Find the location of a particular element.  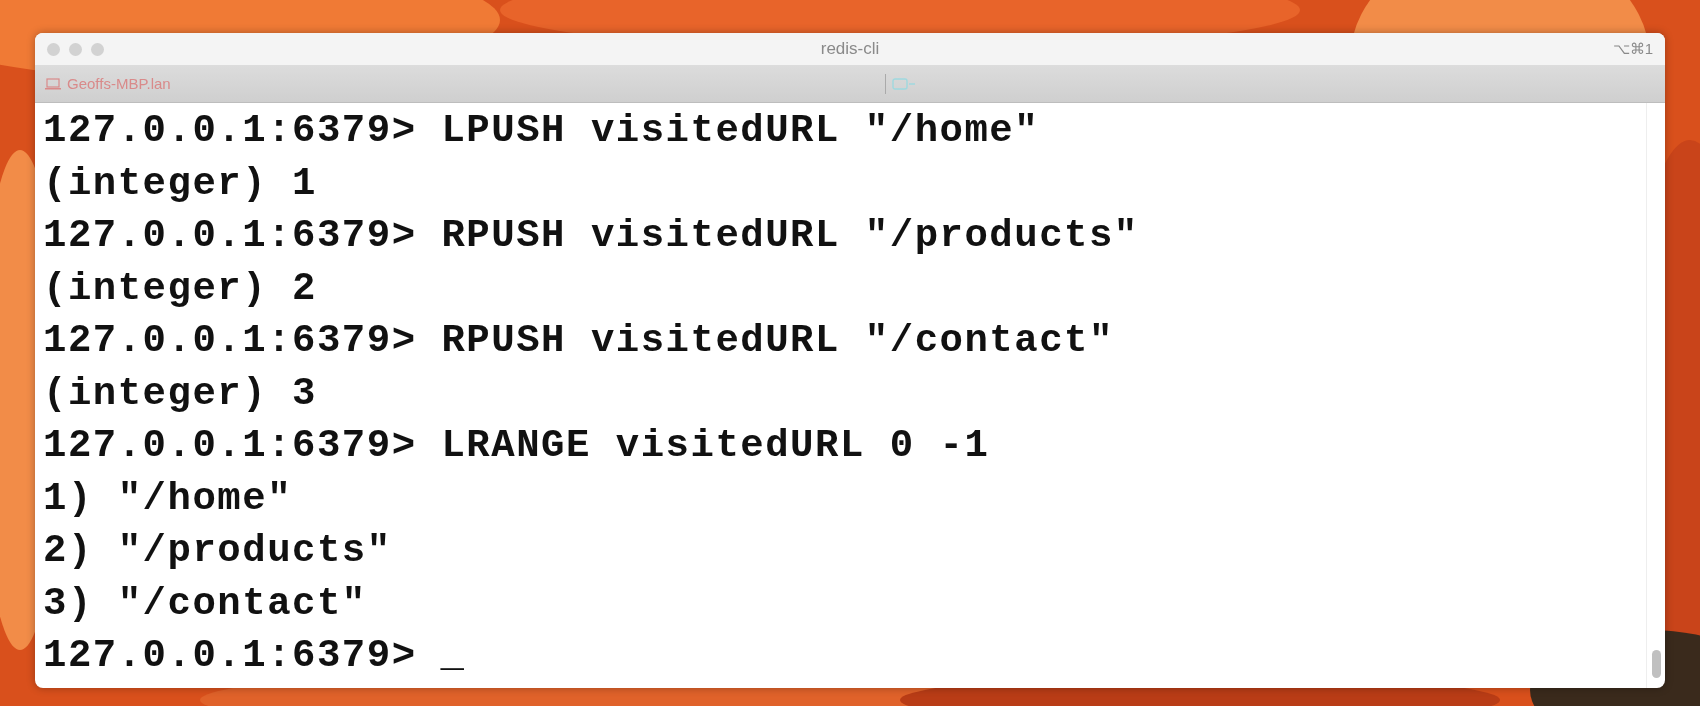

terminal-line: (integer) 2 is located at coordinates (180, 289).